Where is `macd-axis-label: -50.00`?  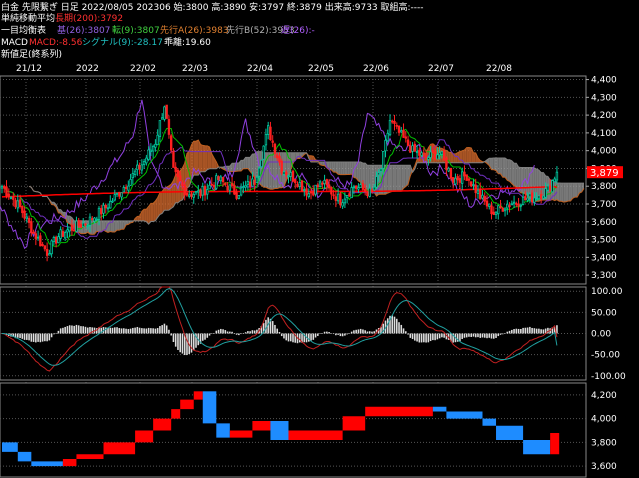 macd-axis-label: -50.00 is located at coordinates (605, 356).